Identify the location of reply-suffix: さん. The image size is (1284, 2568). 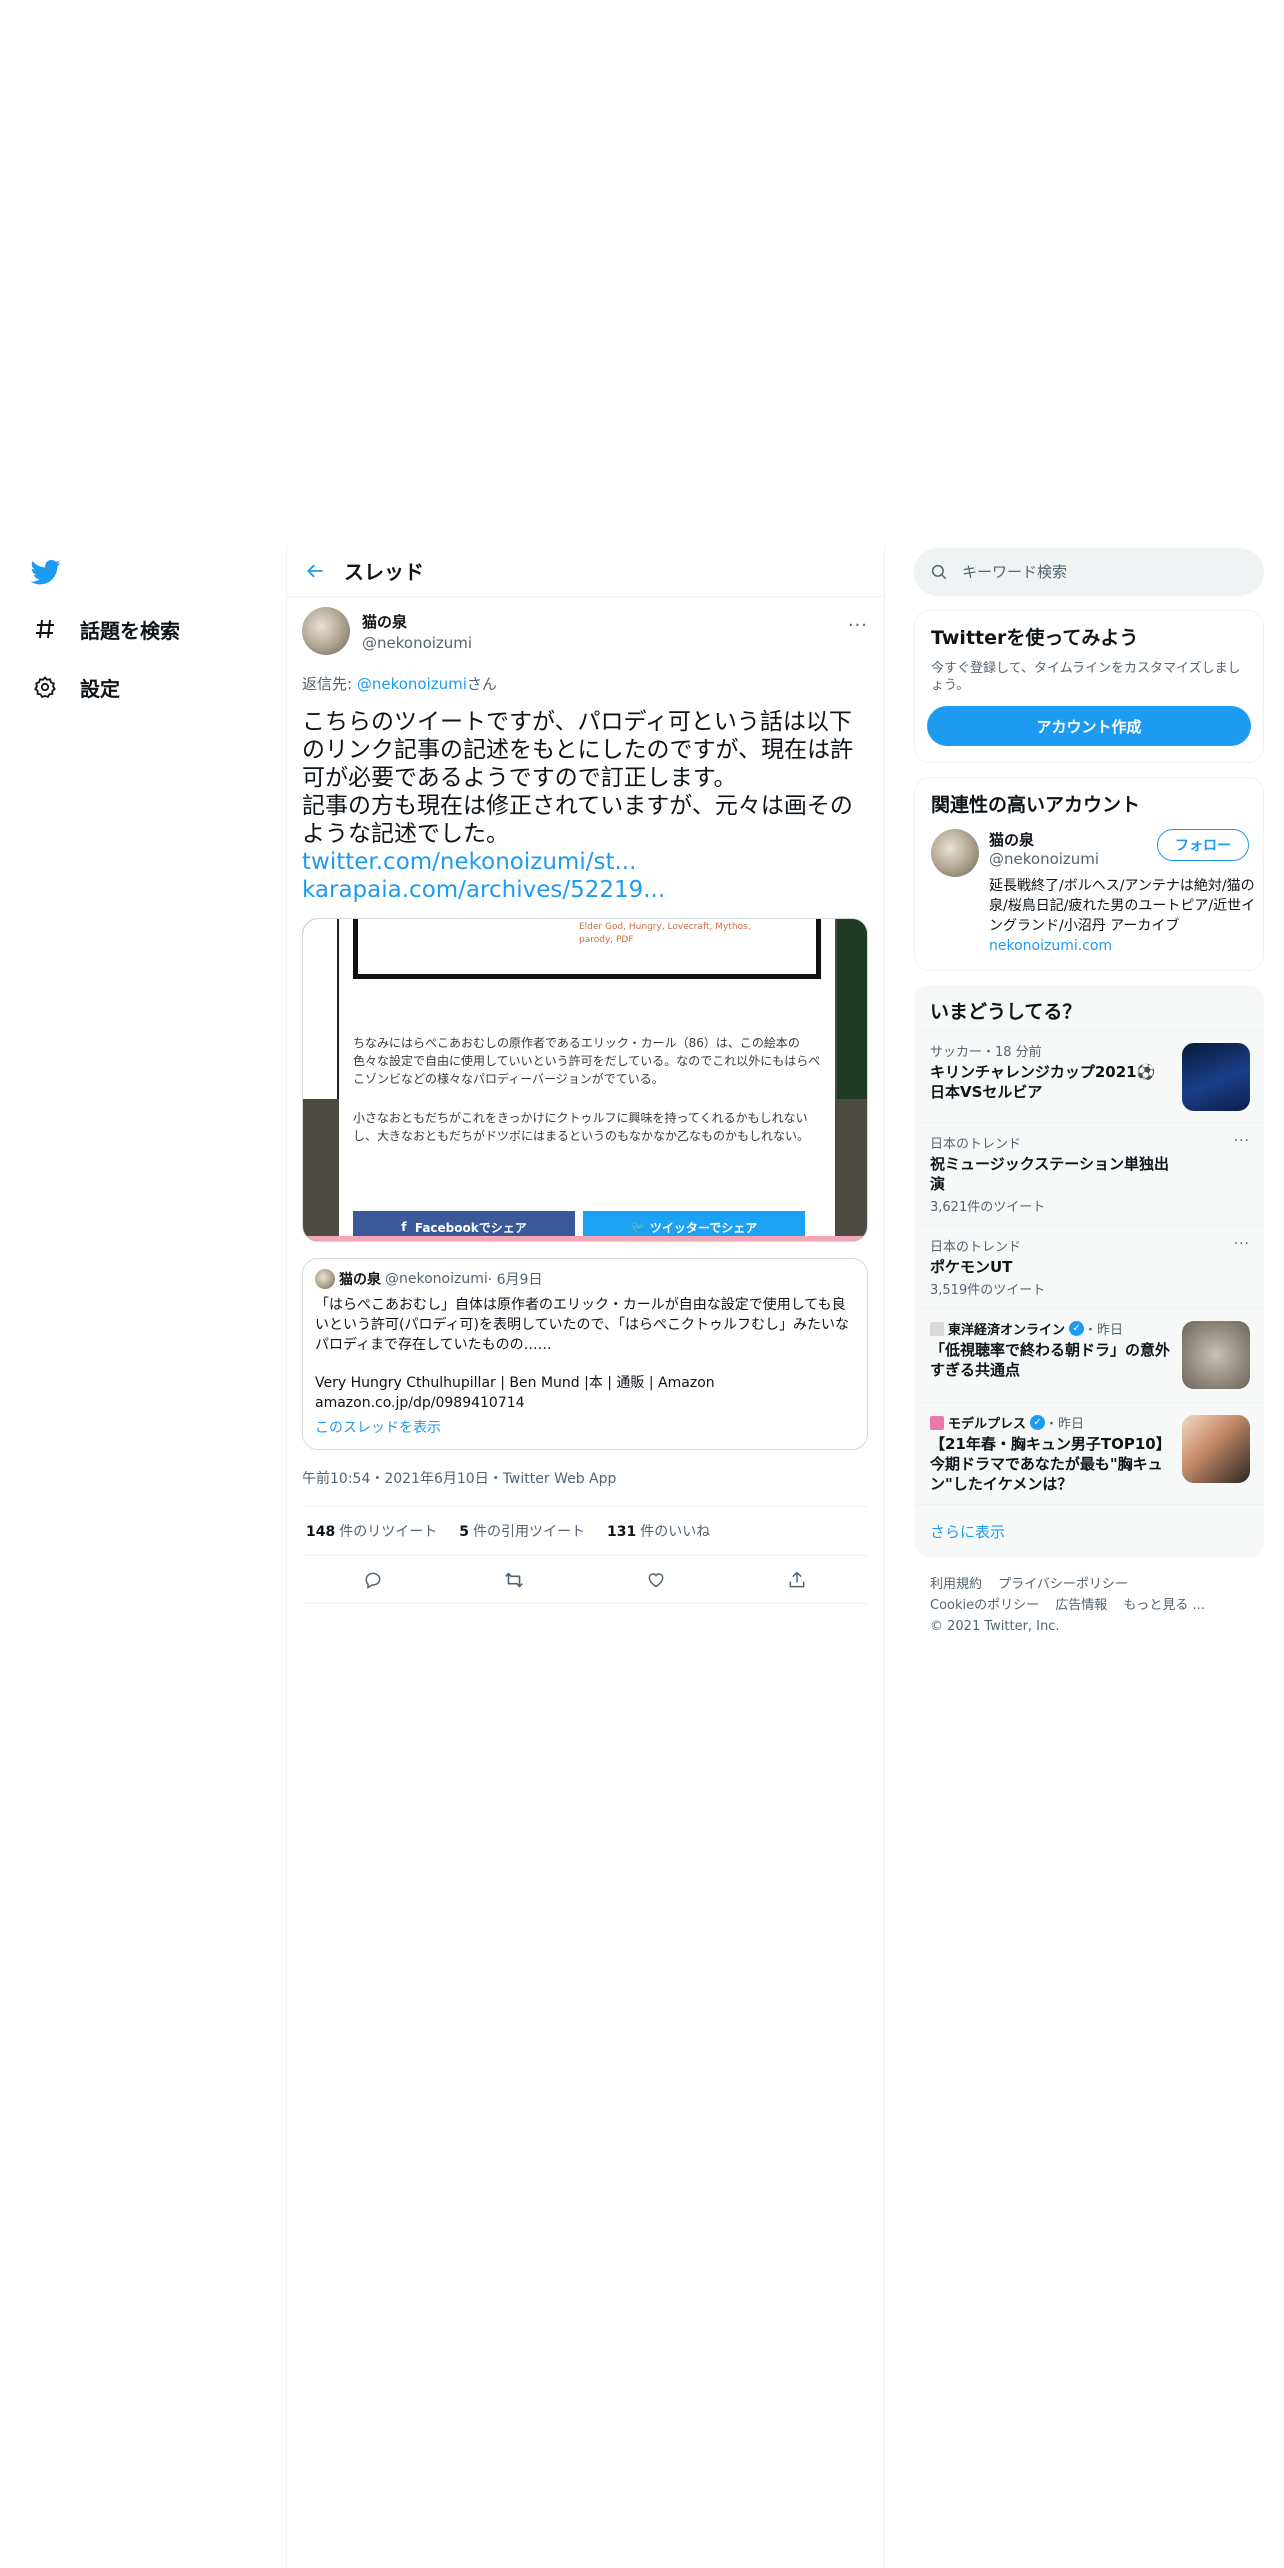
(481, 684).